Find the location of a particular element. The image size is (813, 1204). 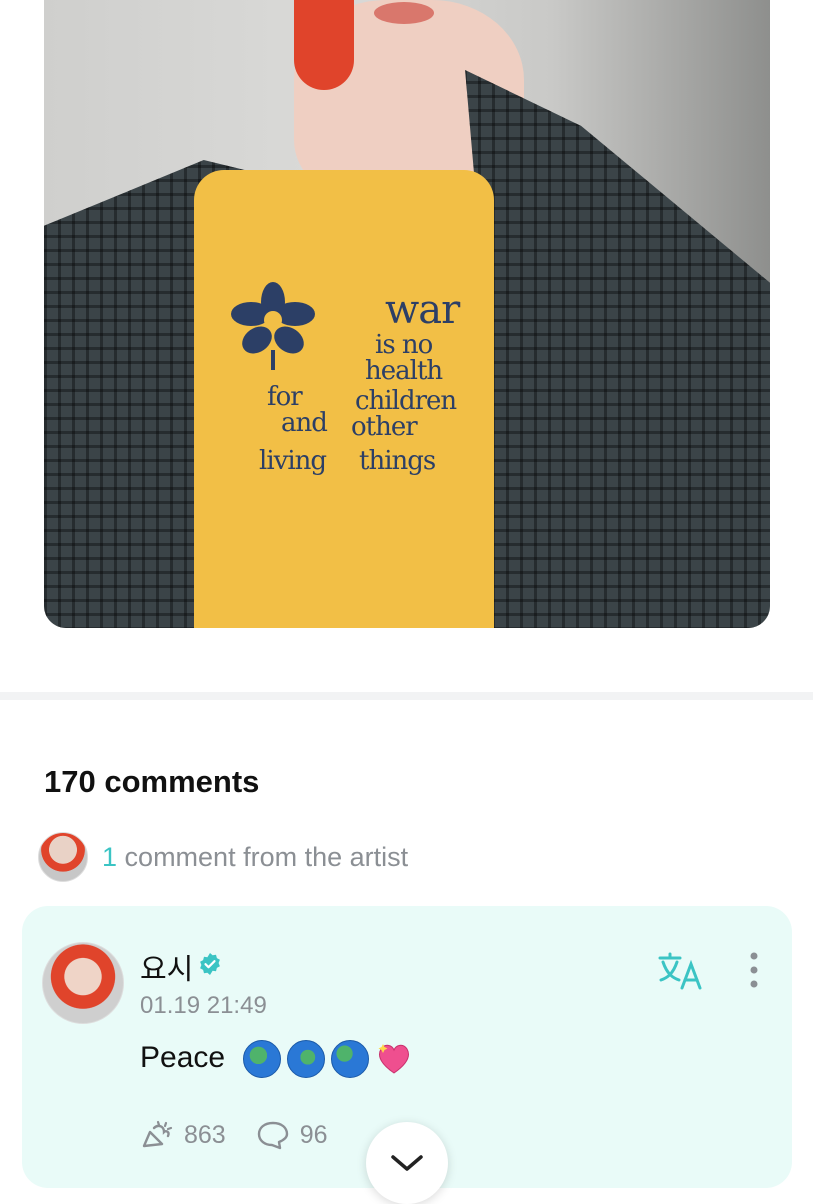

scroll-down-button is located at coordinates (407, 1163).